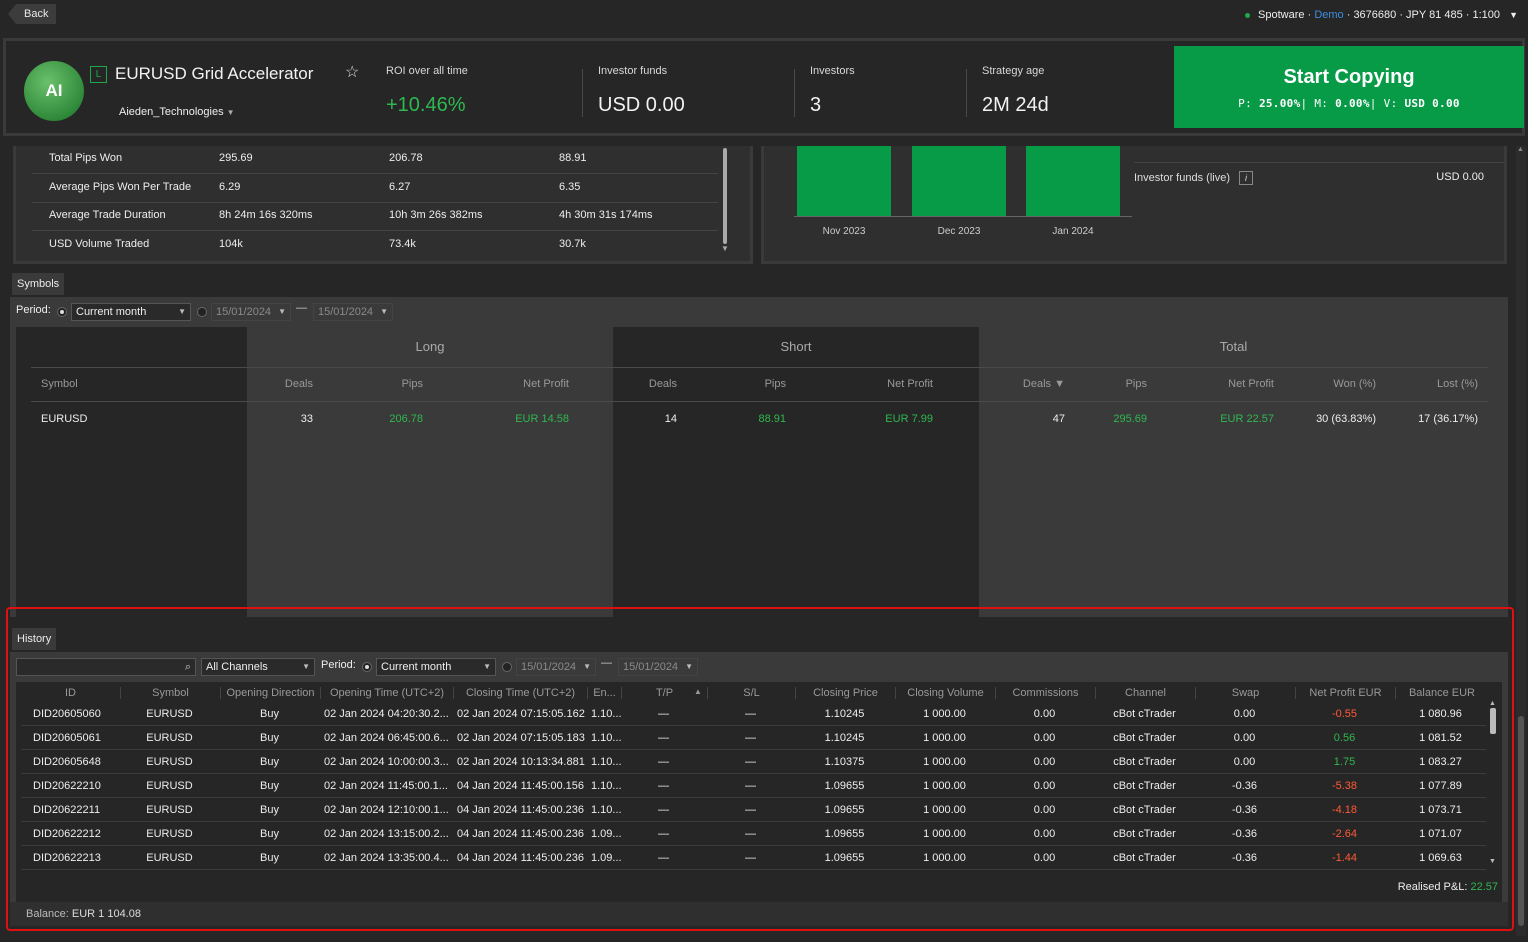 This screenshot has height=942, width=1528. What do you see at coordinates (107, 215) in the screenshot?
I see `stat-cell-label: Average Trade Duration` at bounding box center [107, 215].